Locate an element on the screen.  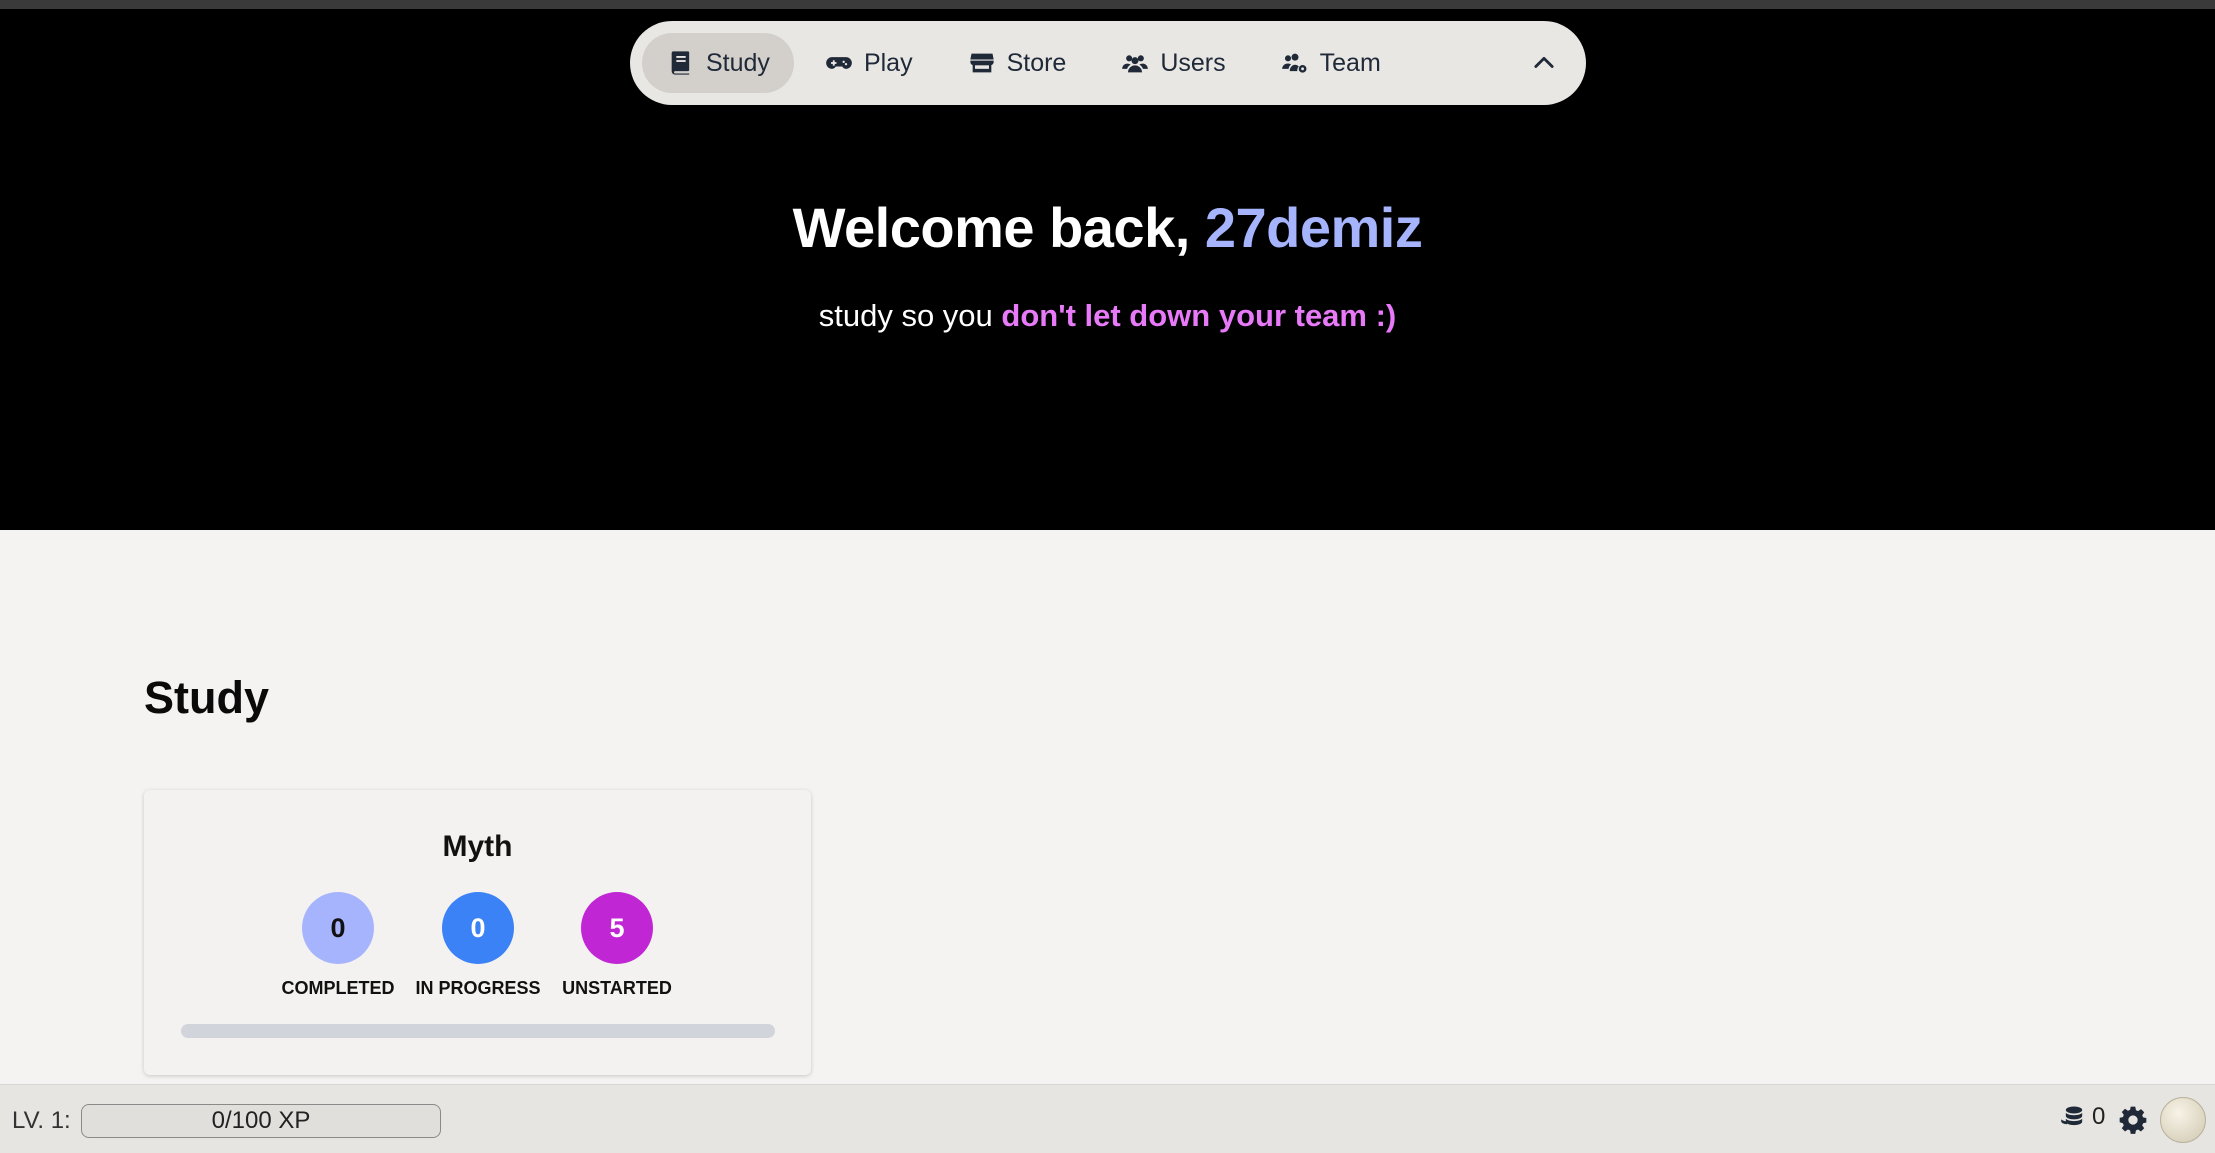
gear-icon is located at coordinates (2133, 1120).